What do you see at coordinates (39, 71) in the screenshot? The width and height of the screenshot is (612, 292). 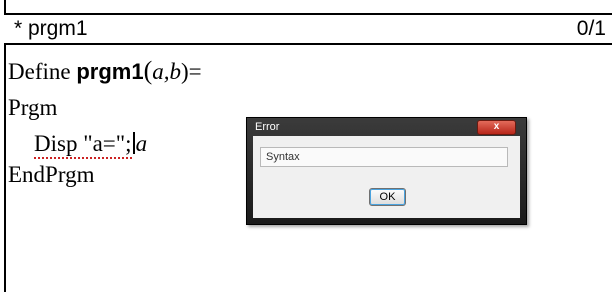 I see `define-keyword: Define` at bounding box center [39, 71].